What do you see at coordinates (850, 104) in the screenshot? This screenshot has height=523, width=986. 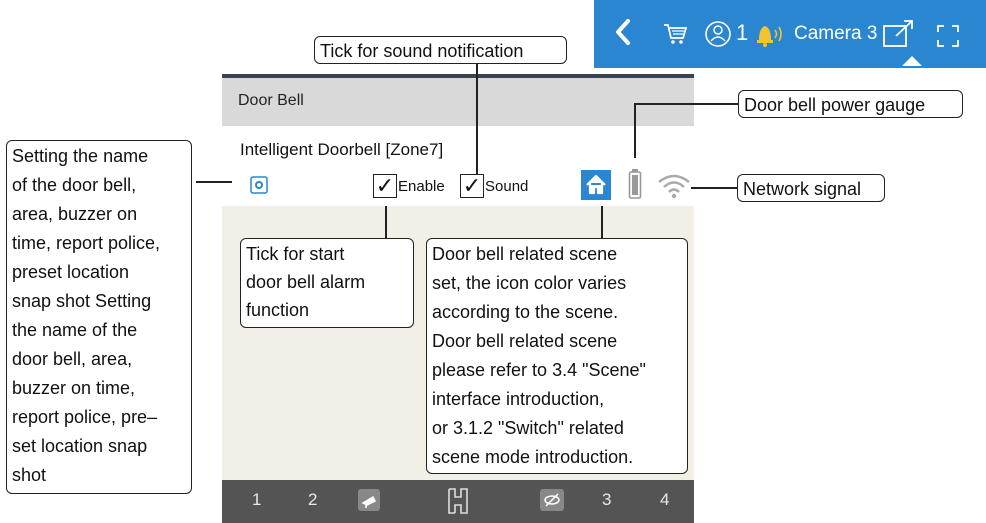 I see `callout-power-gauge: Door bell power gauge` at bounding box center [850, 104].